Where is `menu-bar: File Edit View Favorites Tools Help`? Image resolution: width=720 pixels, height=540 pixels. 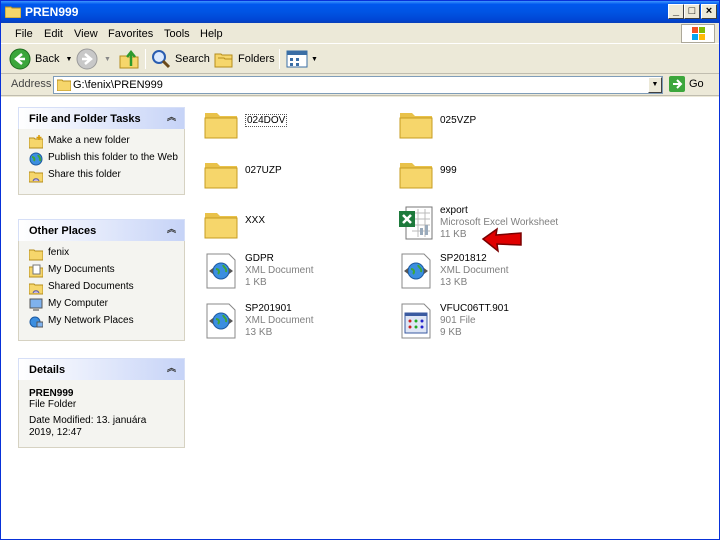 menu-bar: File Edit View Favorites Tools Help is located at coordinates (360, 33).